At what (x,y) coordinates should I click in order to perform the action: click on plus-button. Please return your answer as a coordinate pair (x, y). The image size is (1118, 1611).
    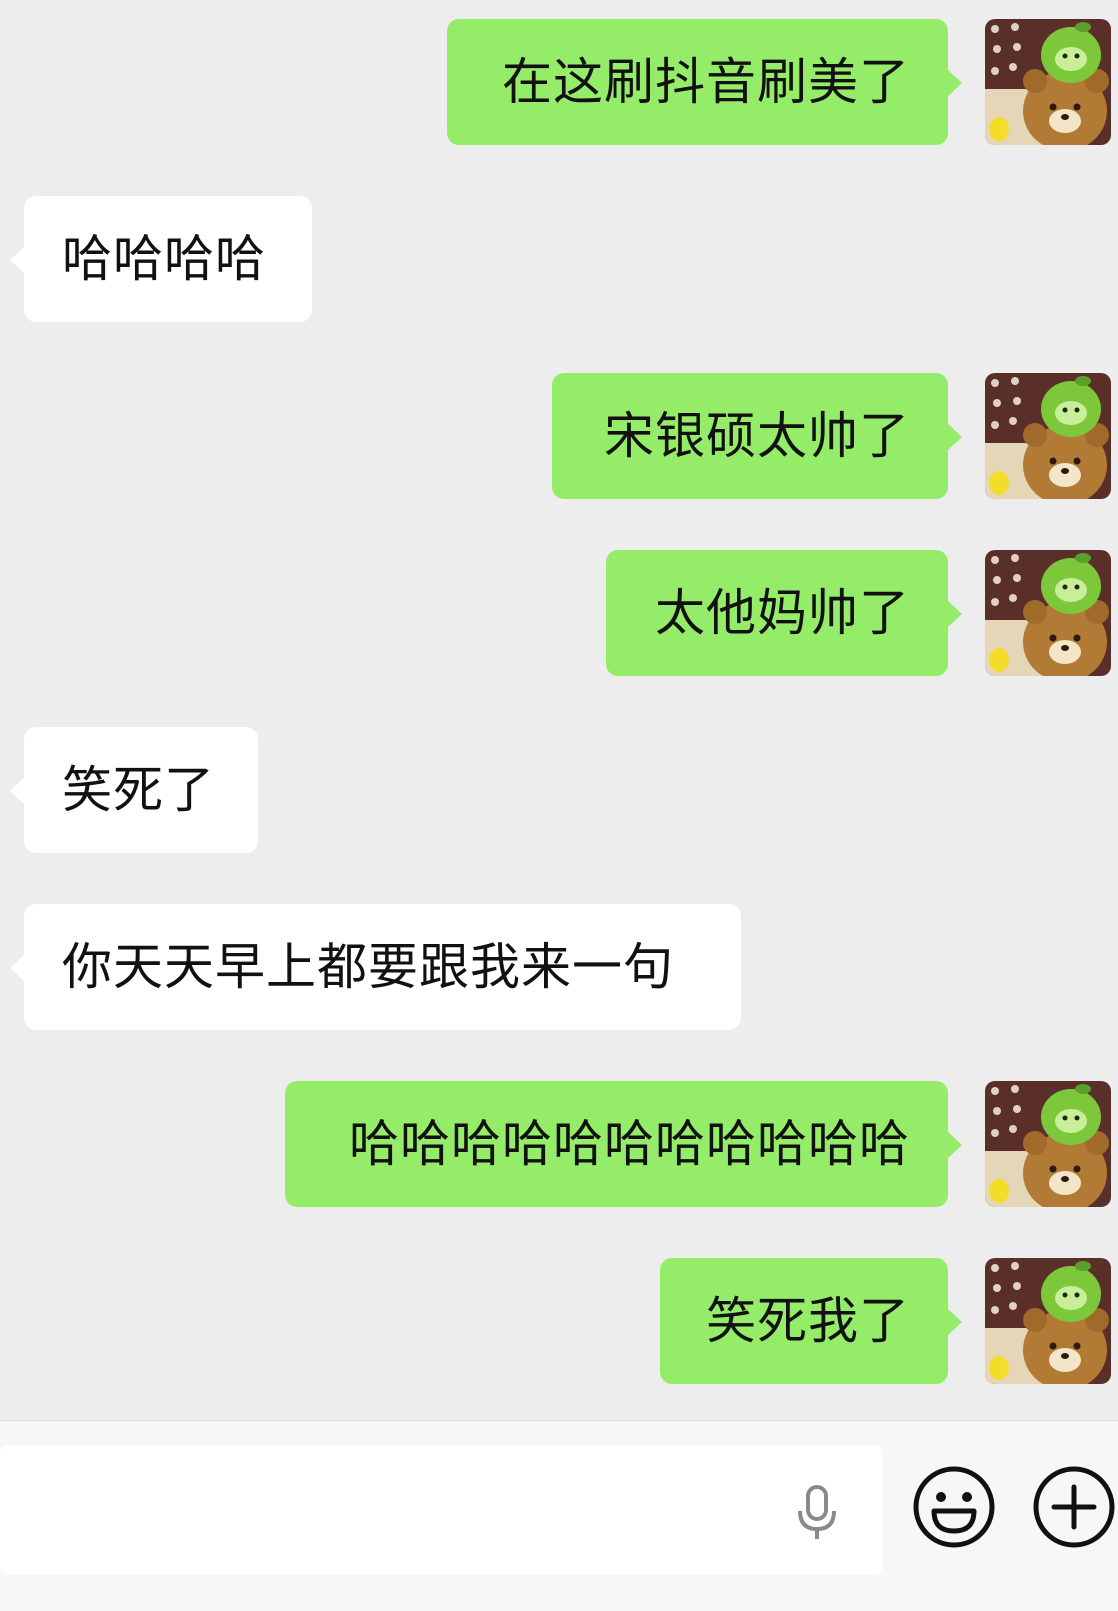
    Looking at the image, I should click on (1074, 1507).